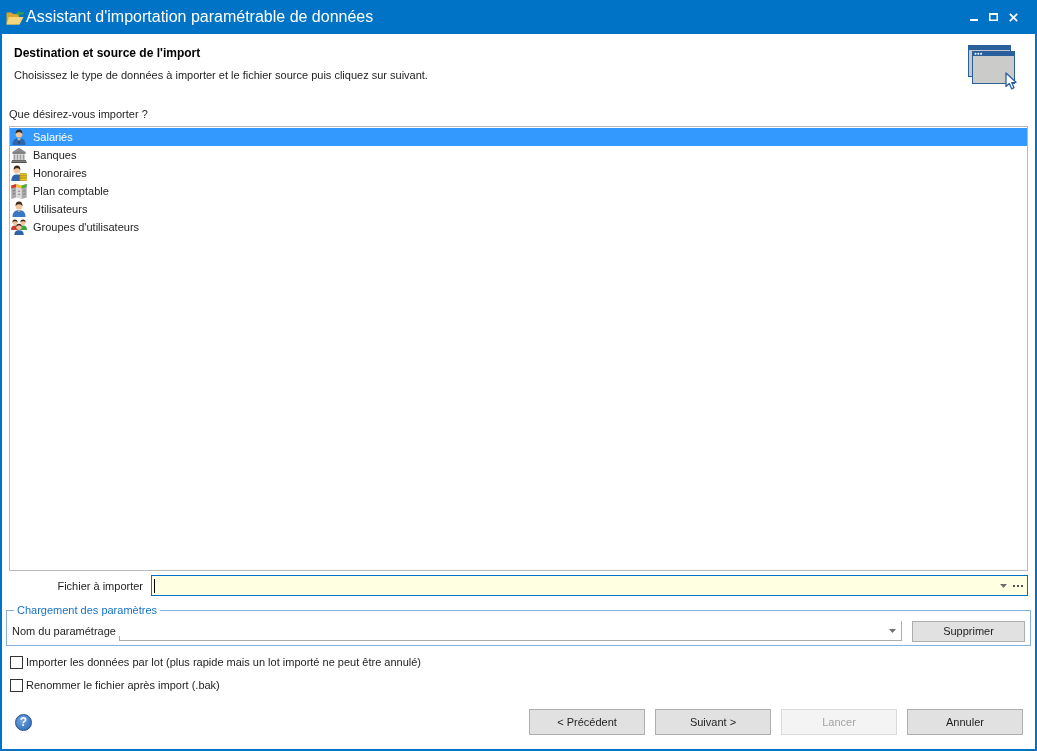  What do you see at coordinates (1018, 585) in the screenshot?
I see `ellipsis-icon` at bounding box center [1018, 585].